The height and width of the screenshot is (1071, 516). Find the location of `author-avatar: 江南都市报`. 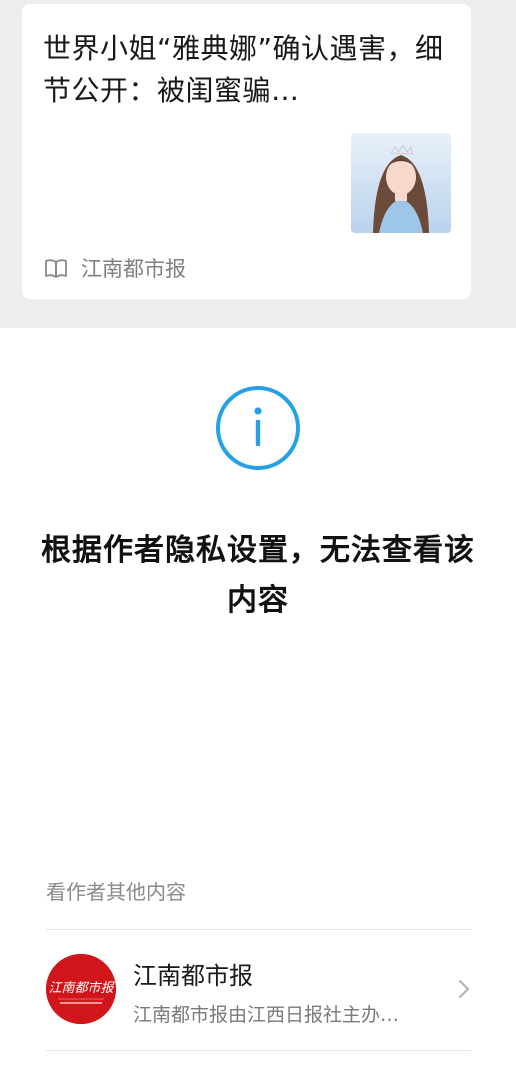

author-avatar: 江南都市报 is located at coordinates (81, 989).